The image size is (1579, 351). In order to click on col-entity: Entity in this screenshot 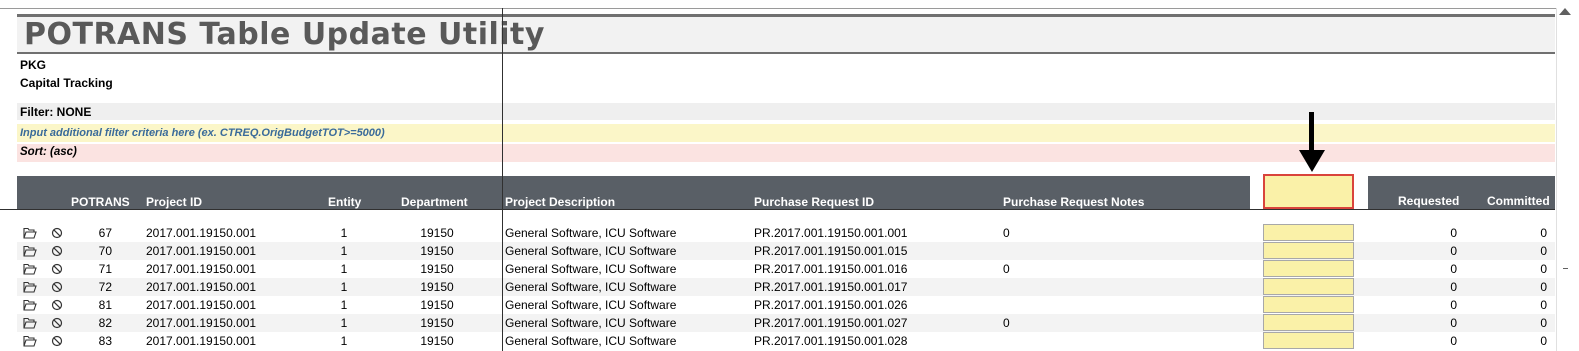, I will do `click(344, 202)`.